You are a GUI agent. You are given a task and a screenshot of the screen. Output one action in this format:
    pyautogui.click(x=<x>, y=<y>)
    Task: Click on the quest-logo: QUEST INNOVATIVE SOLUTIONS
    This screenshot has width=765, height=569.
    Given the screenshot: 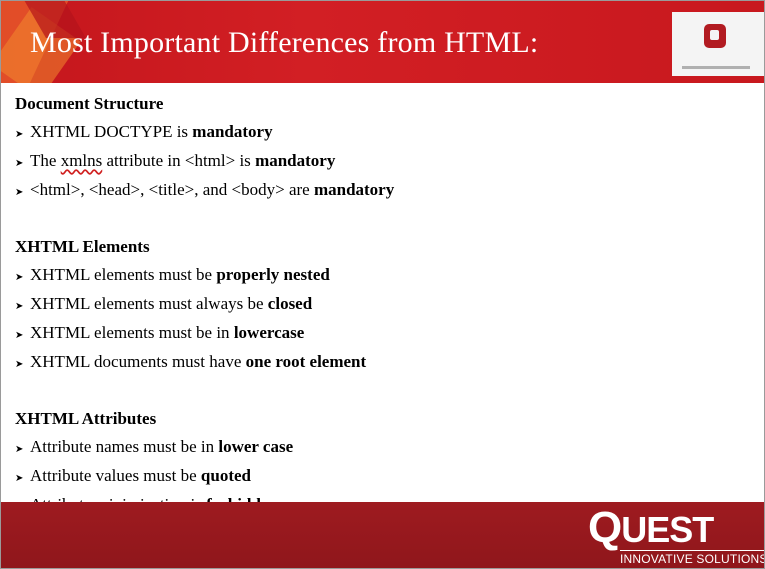 What is the action you would take?
    pyautogui.click(x=676, y=534)
    